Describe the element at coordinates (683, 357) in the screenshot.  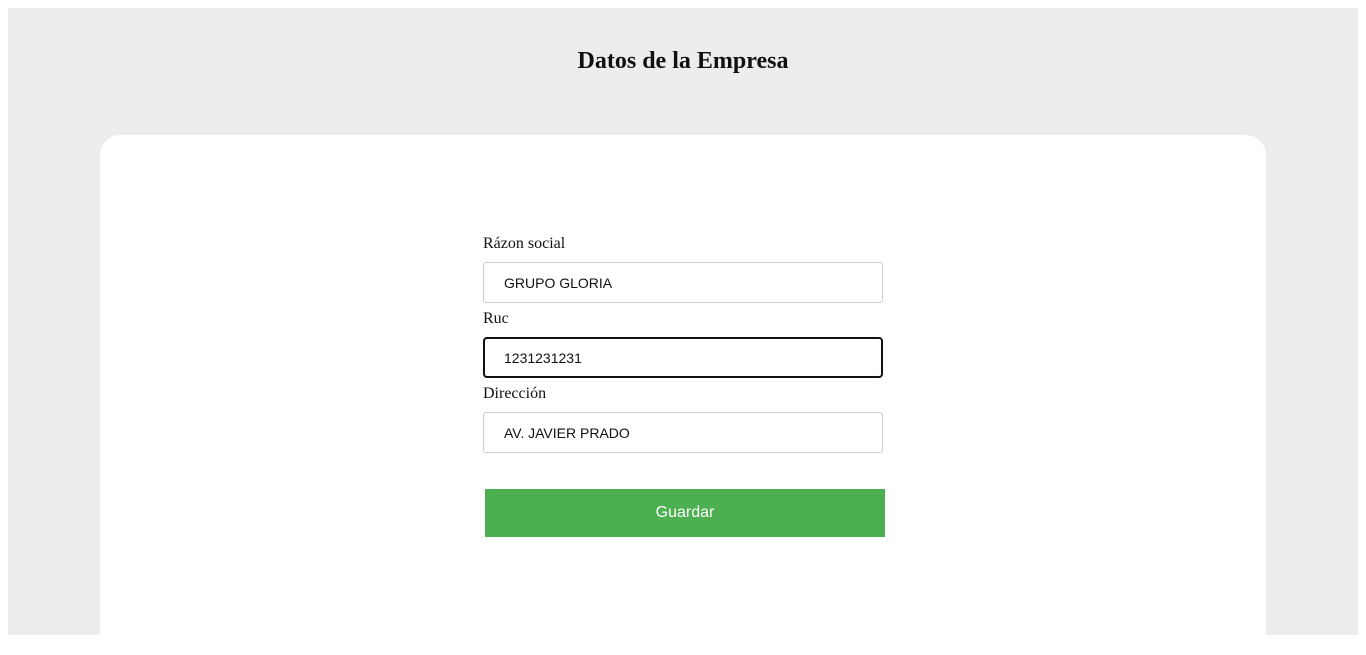
I see `ruc-input` at that location.